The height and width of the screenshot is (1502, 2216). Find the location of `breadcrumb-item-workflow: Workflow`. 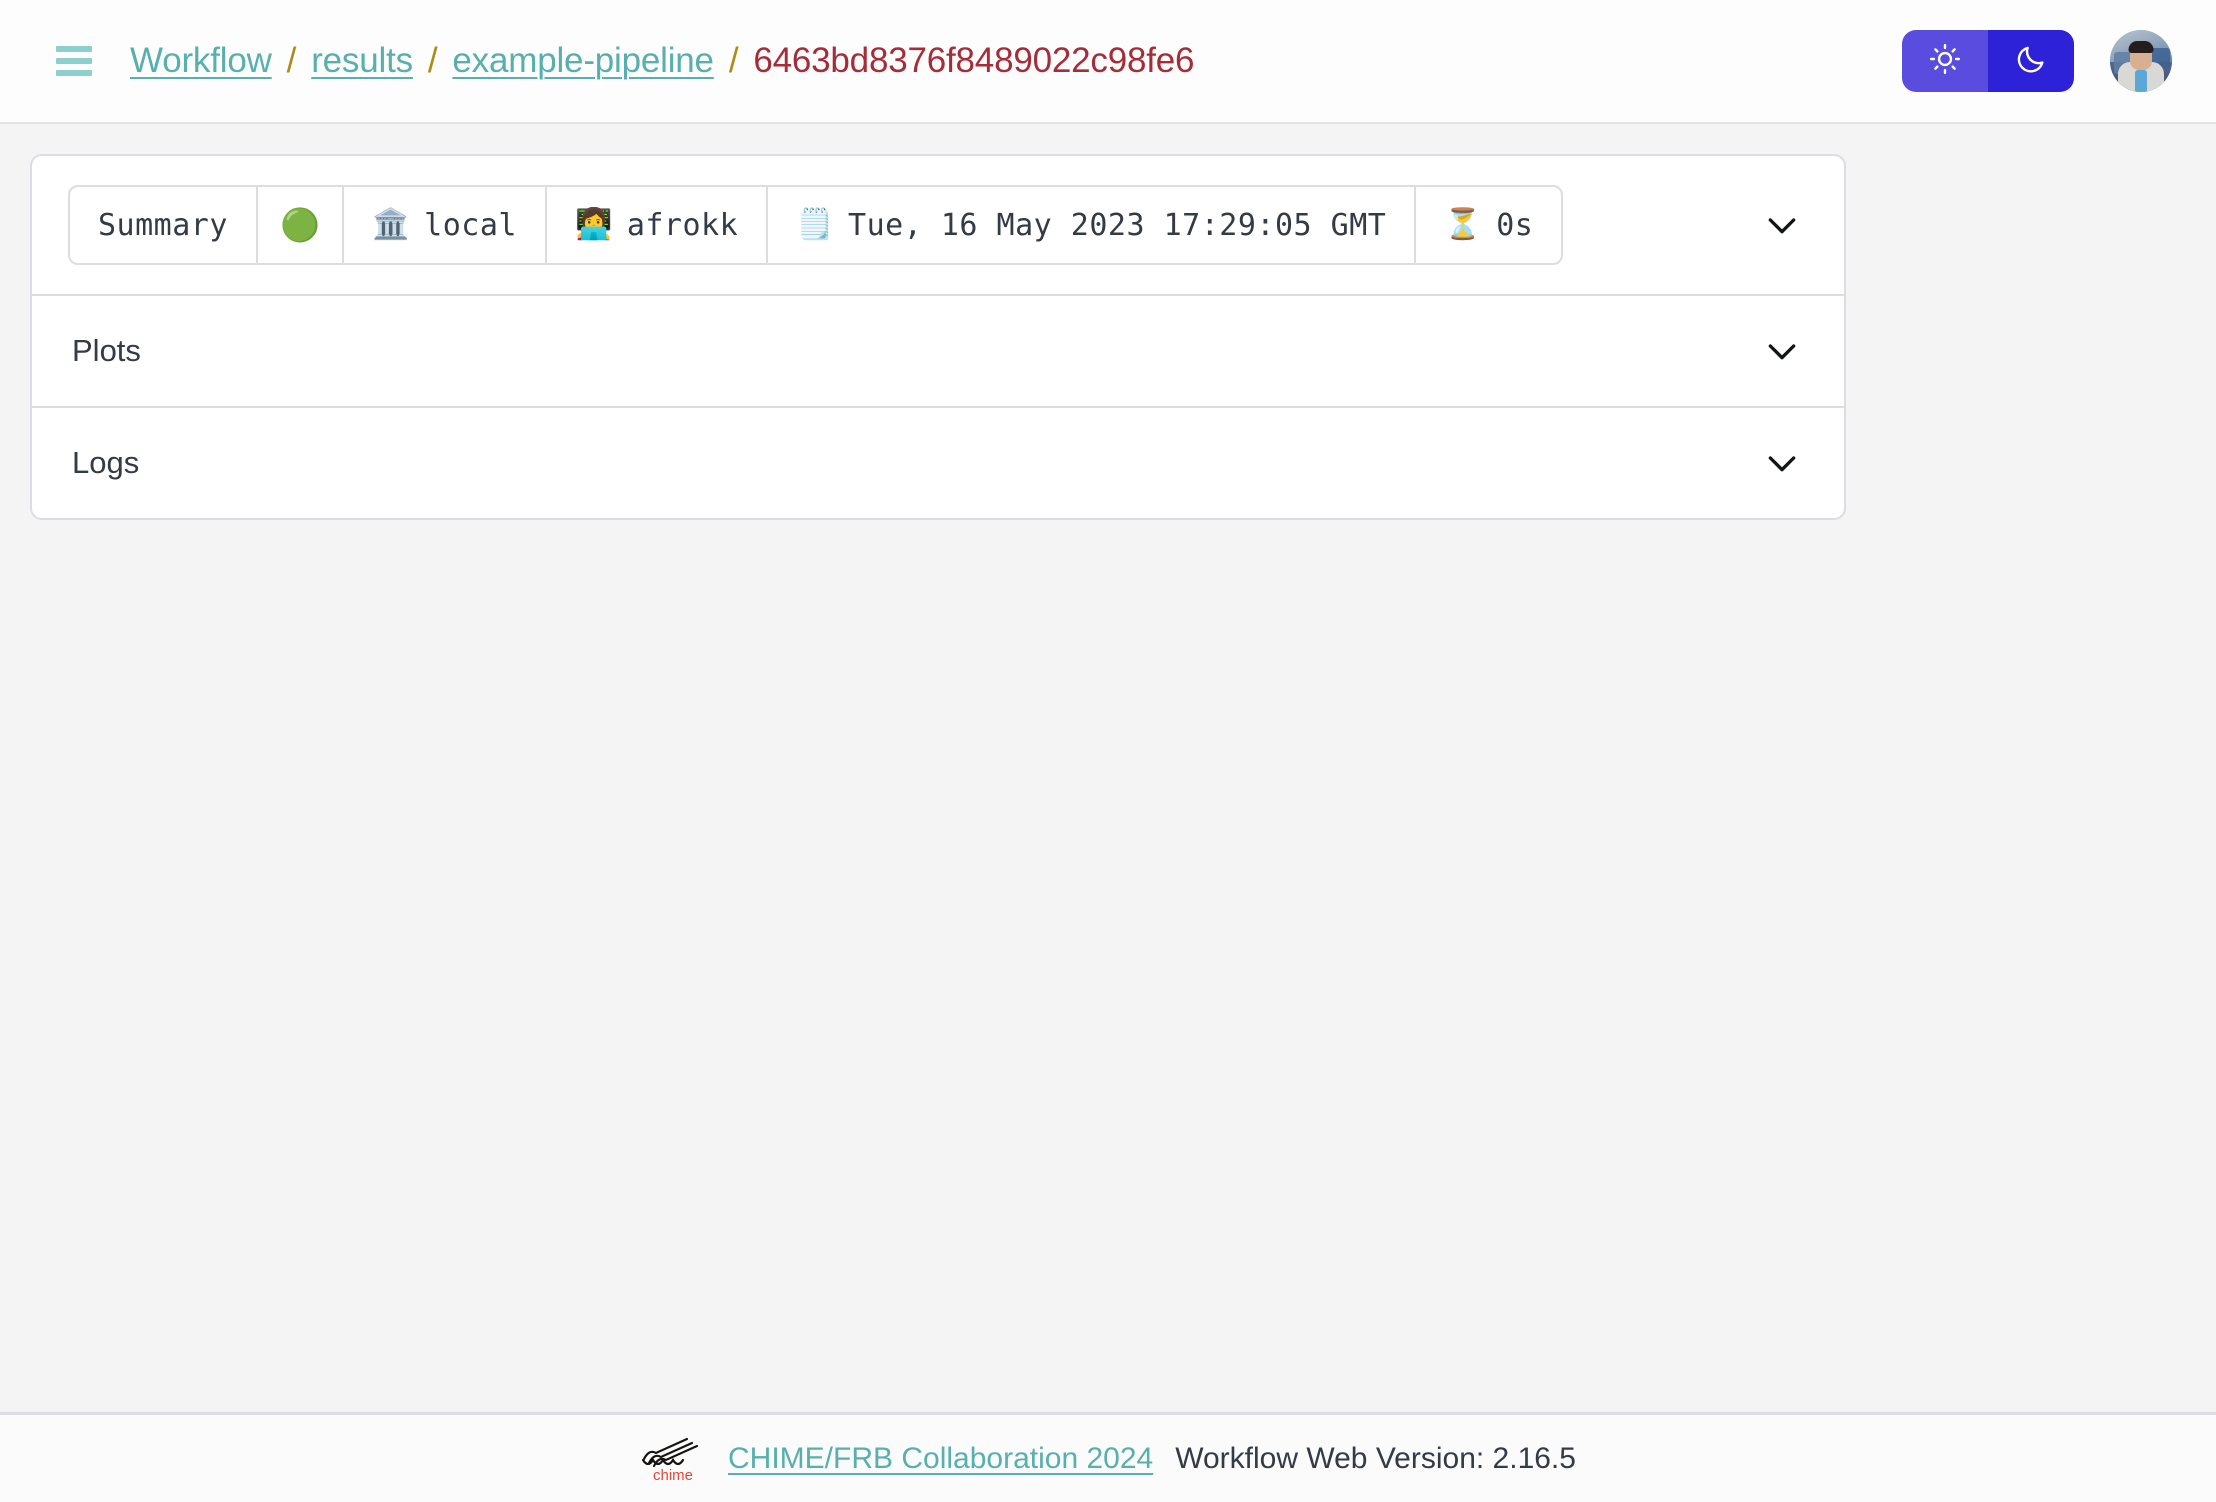

breadcrumb-item-workflow: Workflow is located at coordinates (201, 61).